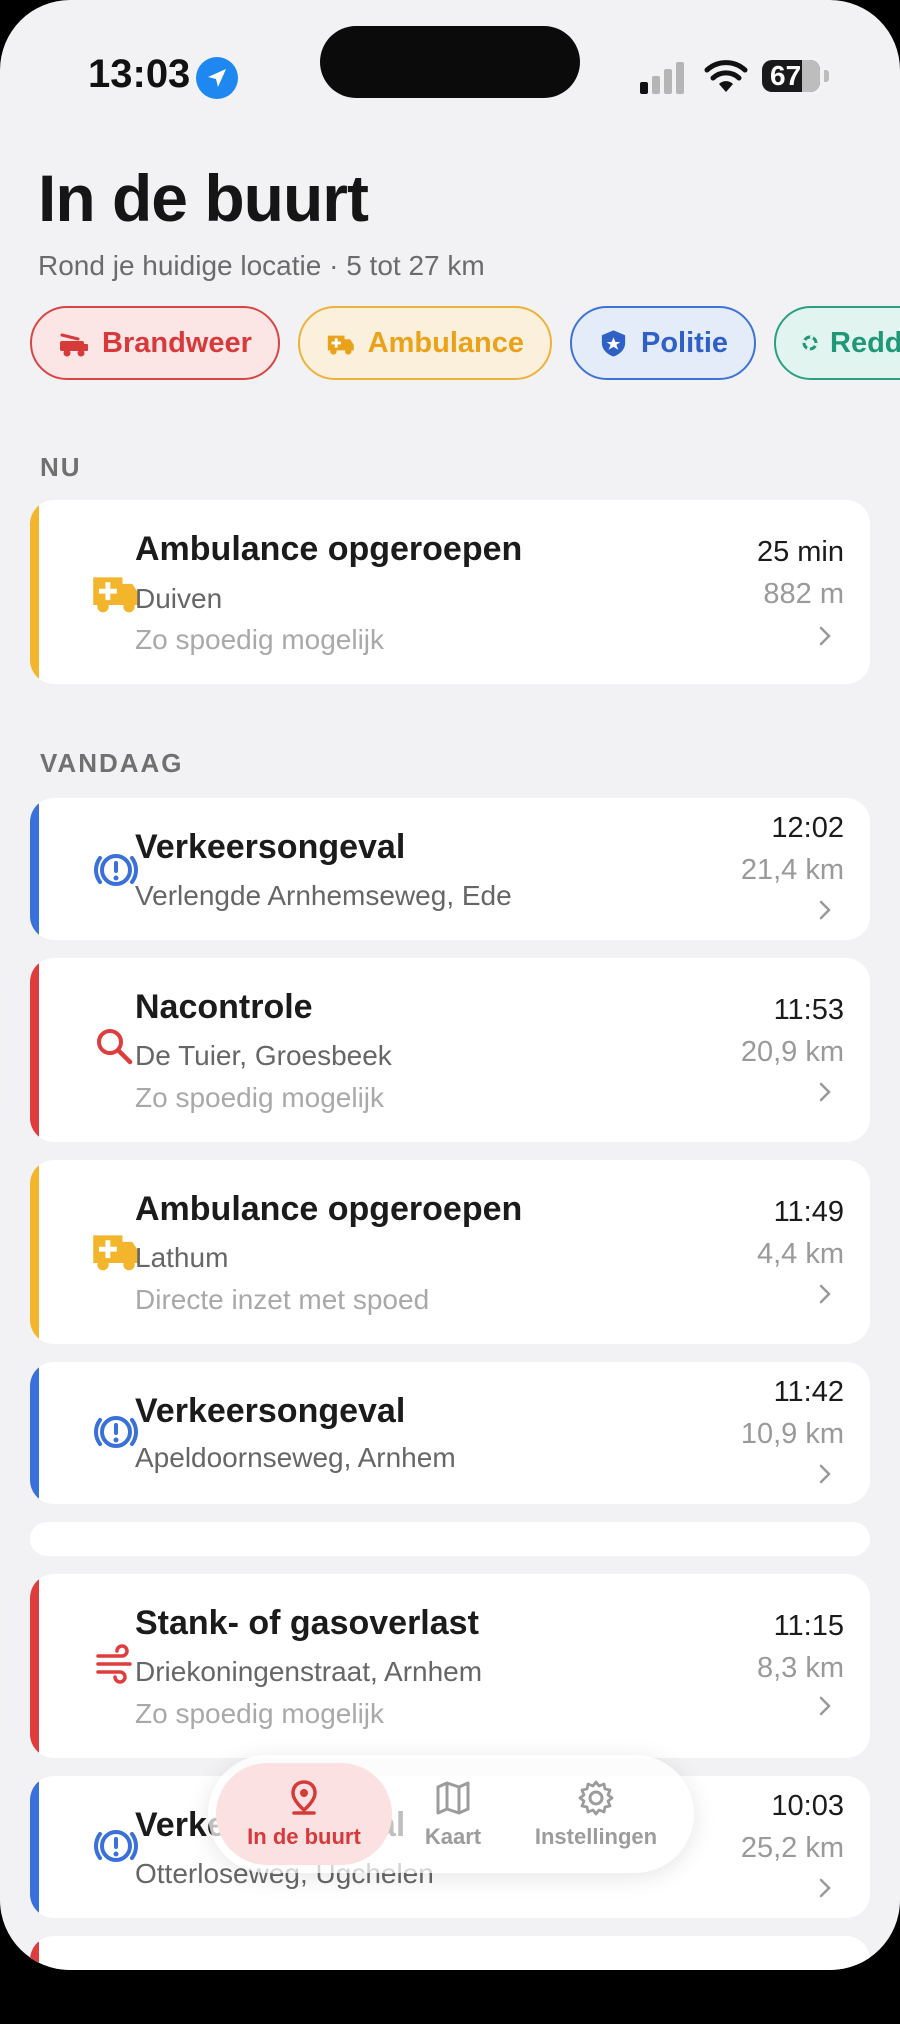  What do you see at coordinates (61, 467) in the screenshot?
I see `section-header-now: NU` at bounding box center [61, 467].